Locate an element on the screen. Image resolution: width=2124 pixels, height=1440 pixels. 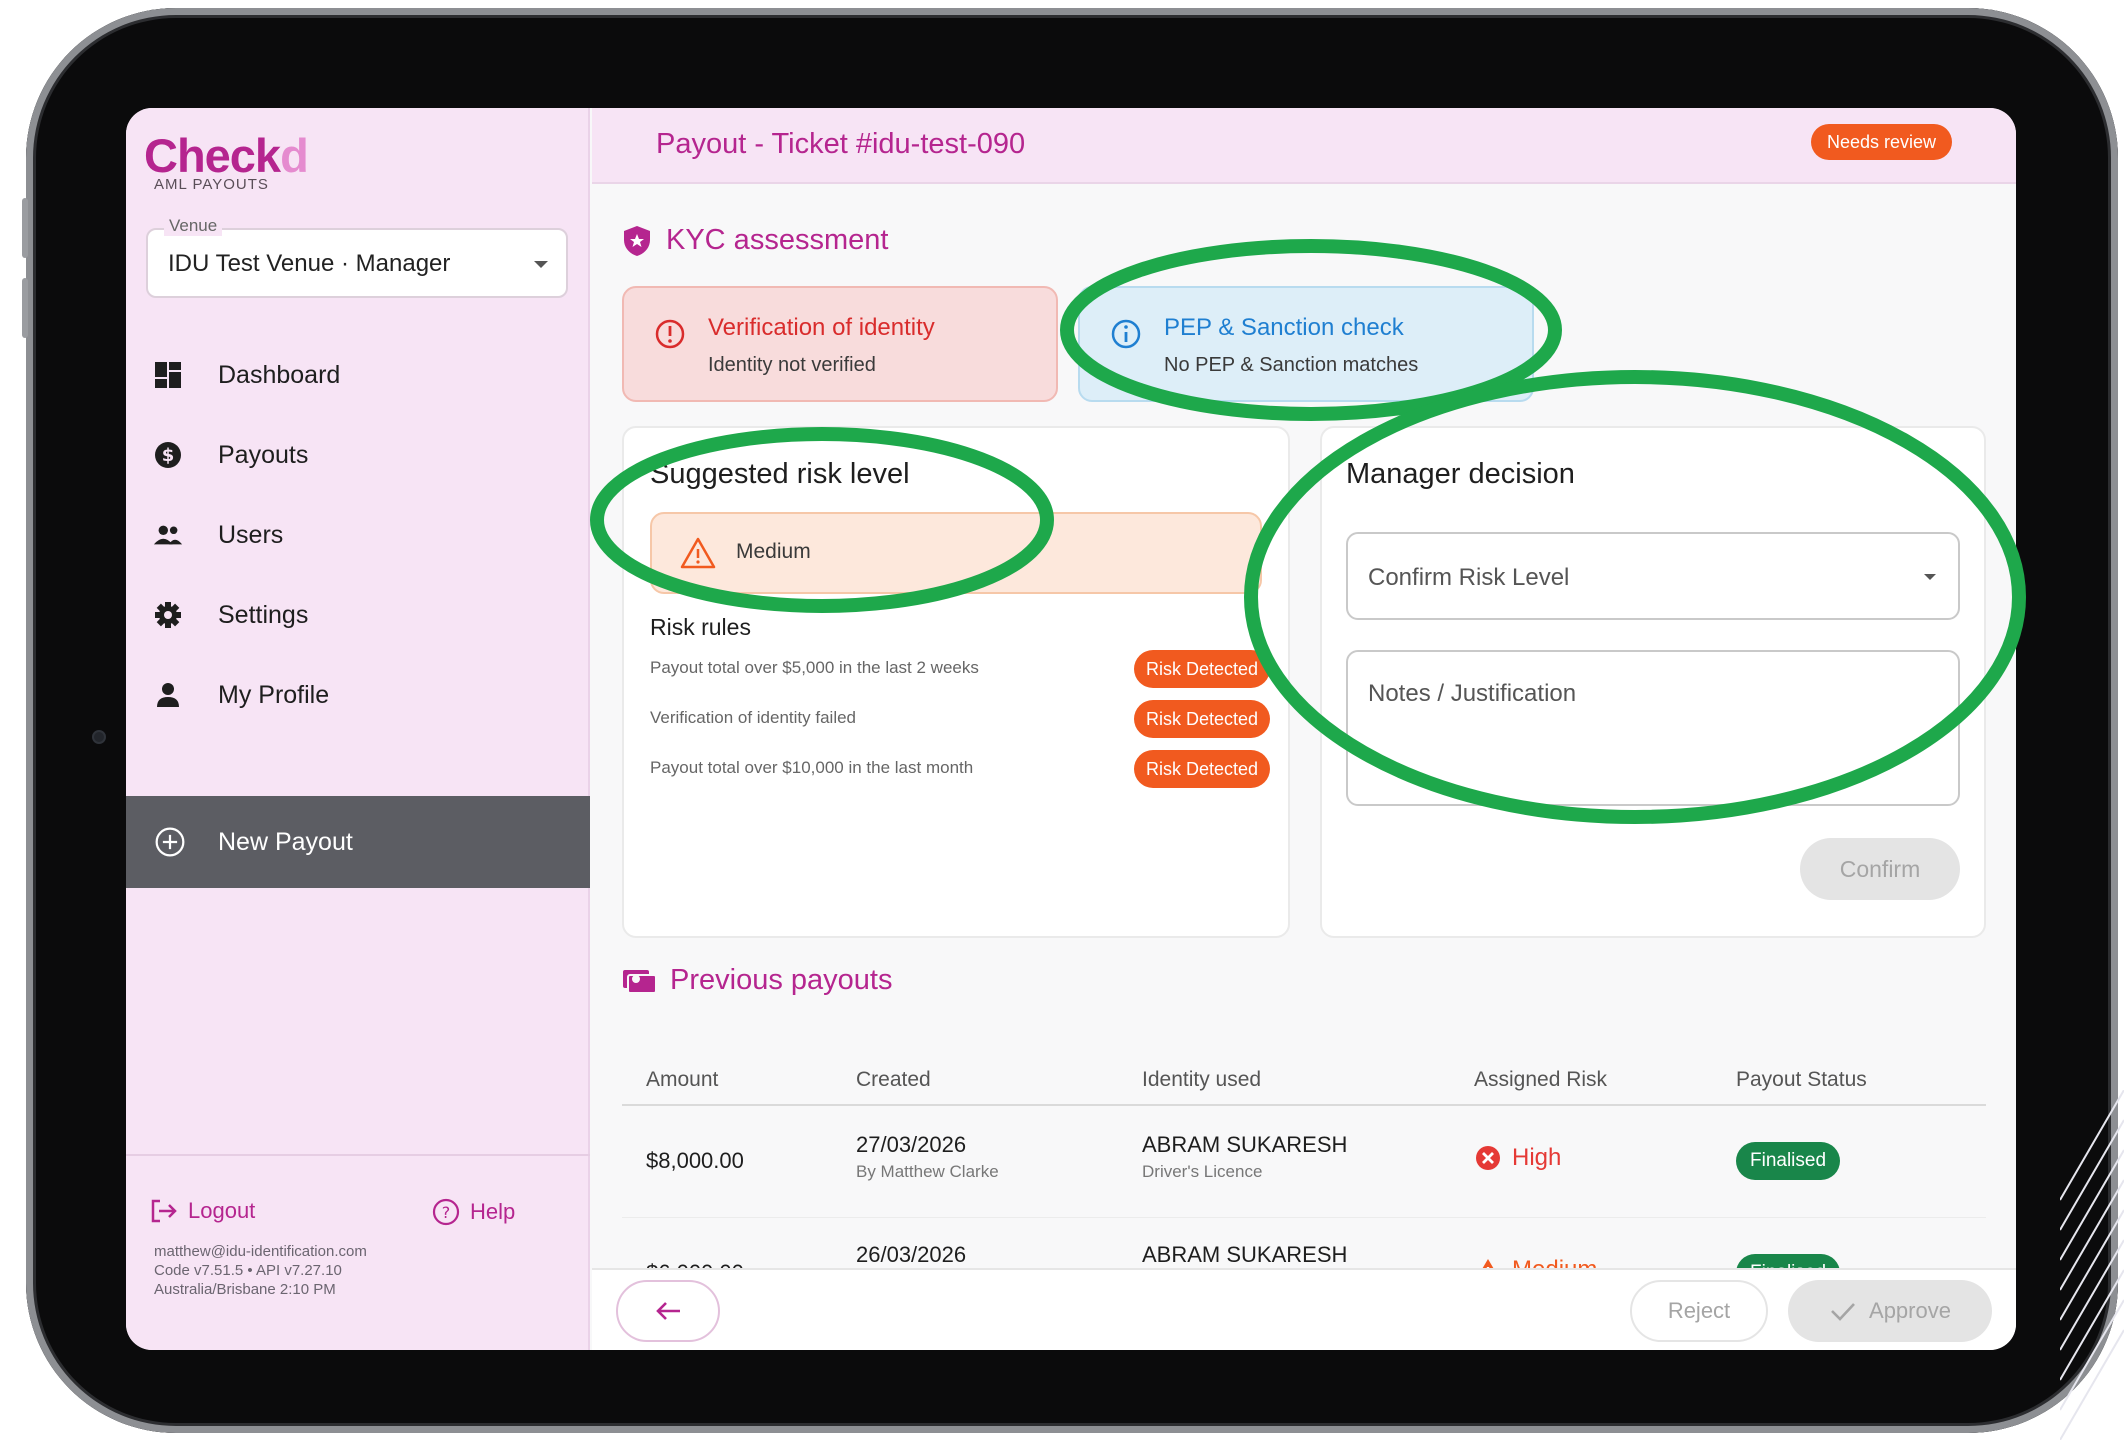
risk-cell: High is located at coordinates (1517, 1158).